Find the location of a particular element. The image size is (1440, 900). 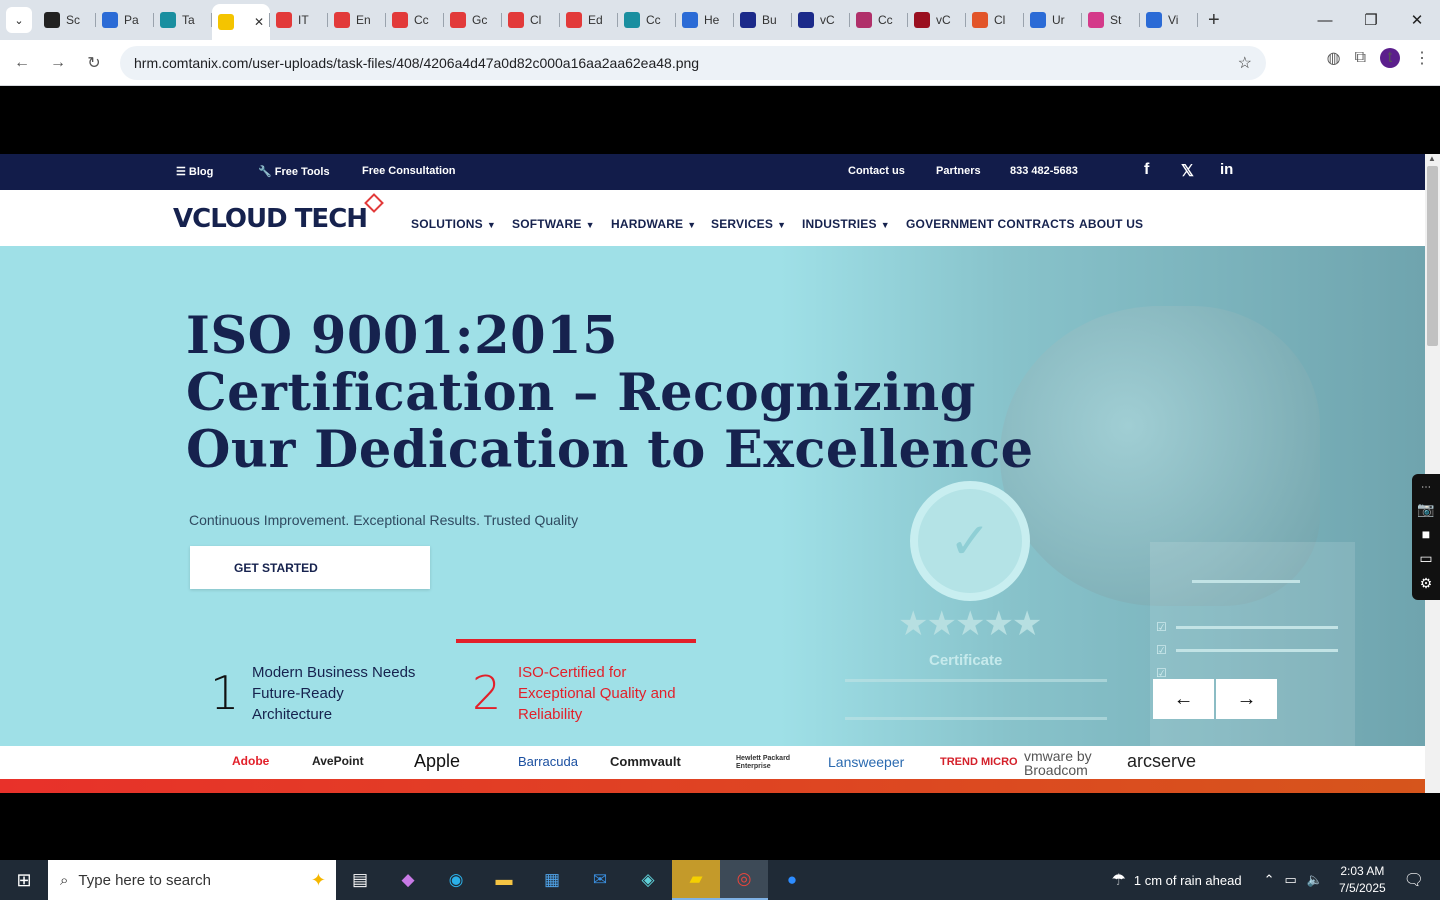

zoom-icon: ● is located at coordinates (792, 880).